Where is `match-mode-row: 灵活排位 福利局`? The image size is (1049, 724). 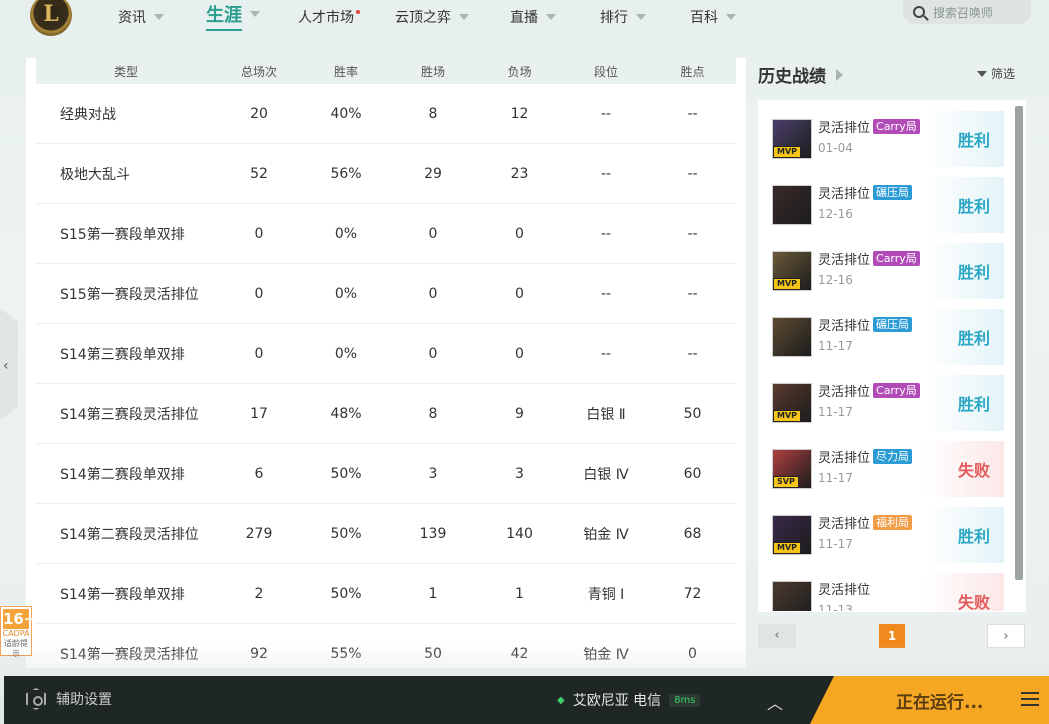
match-mode-row: 灵活排位 福利局 is located at coordinates (878, 522).